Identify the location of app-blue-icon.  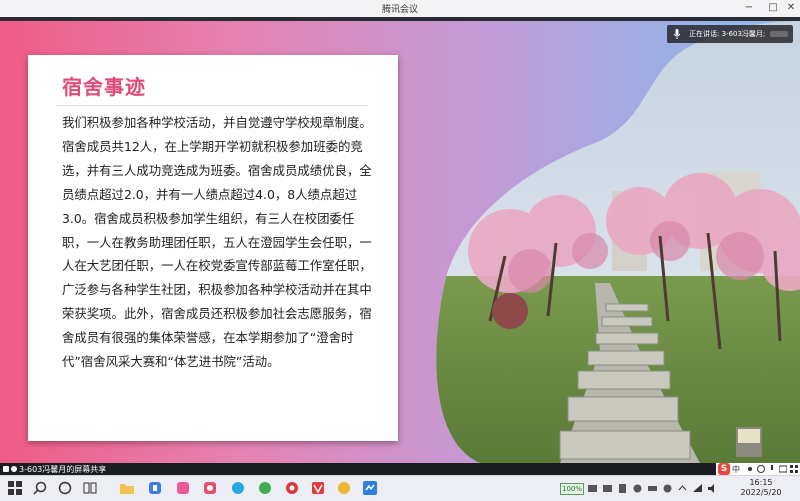
(210, 488).